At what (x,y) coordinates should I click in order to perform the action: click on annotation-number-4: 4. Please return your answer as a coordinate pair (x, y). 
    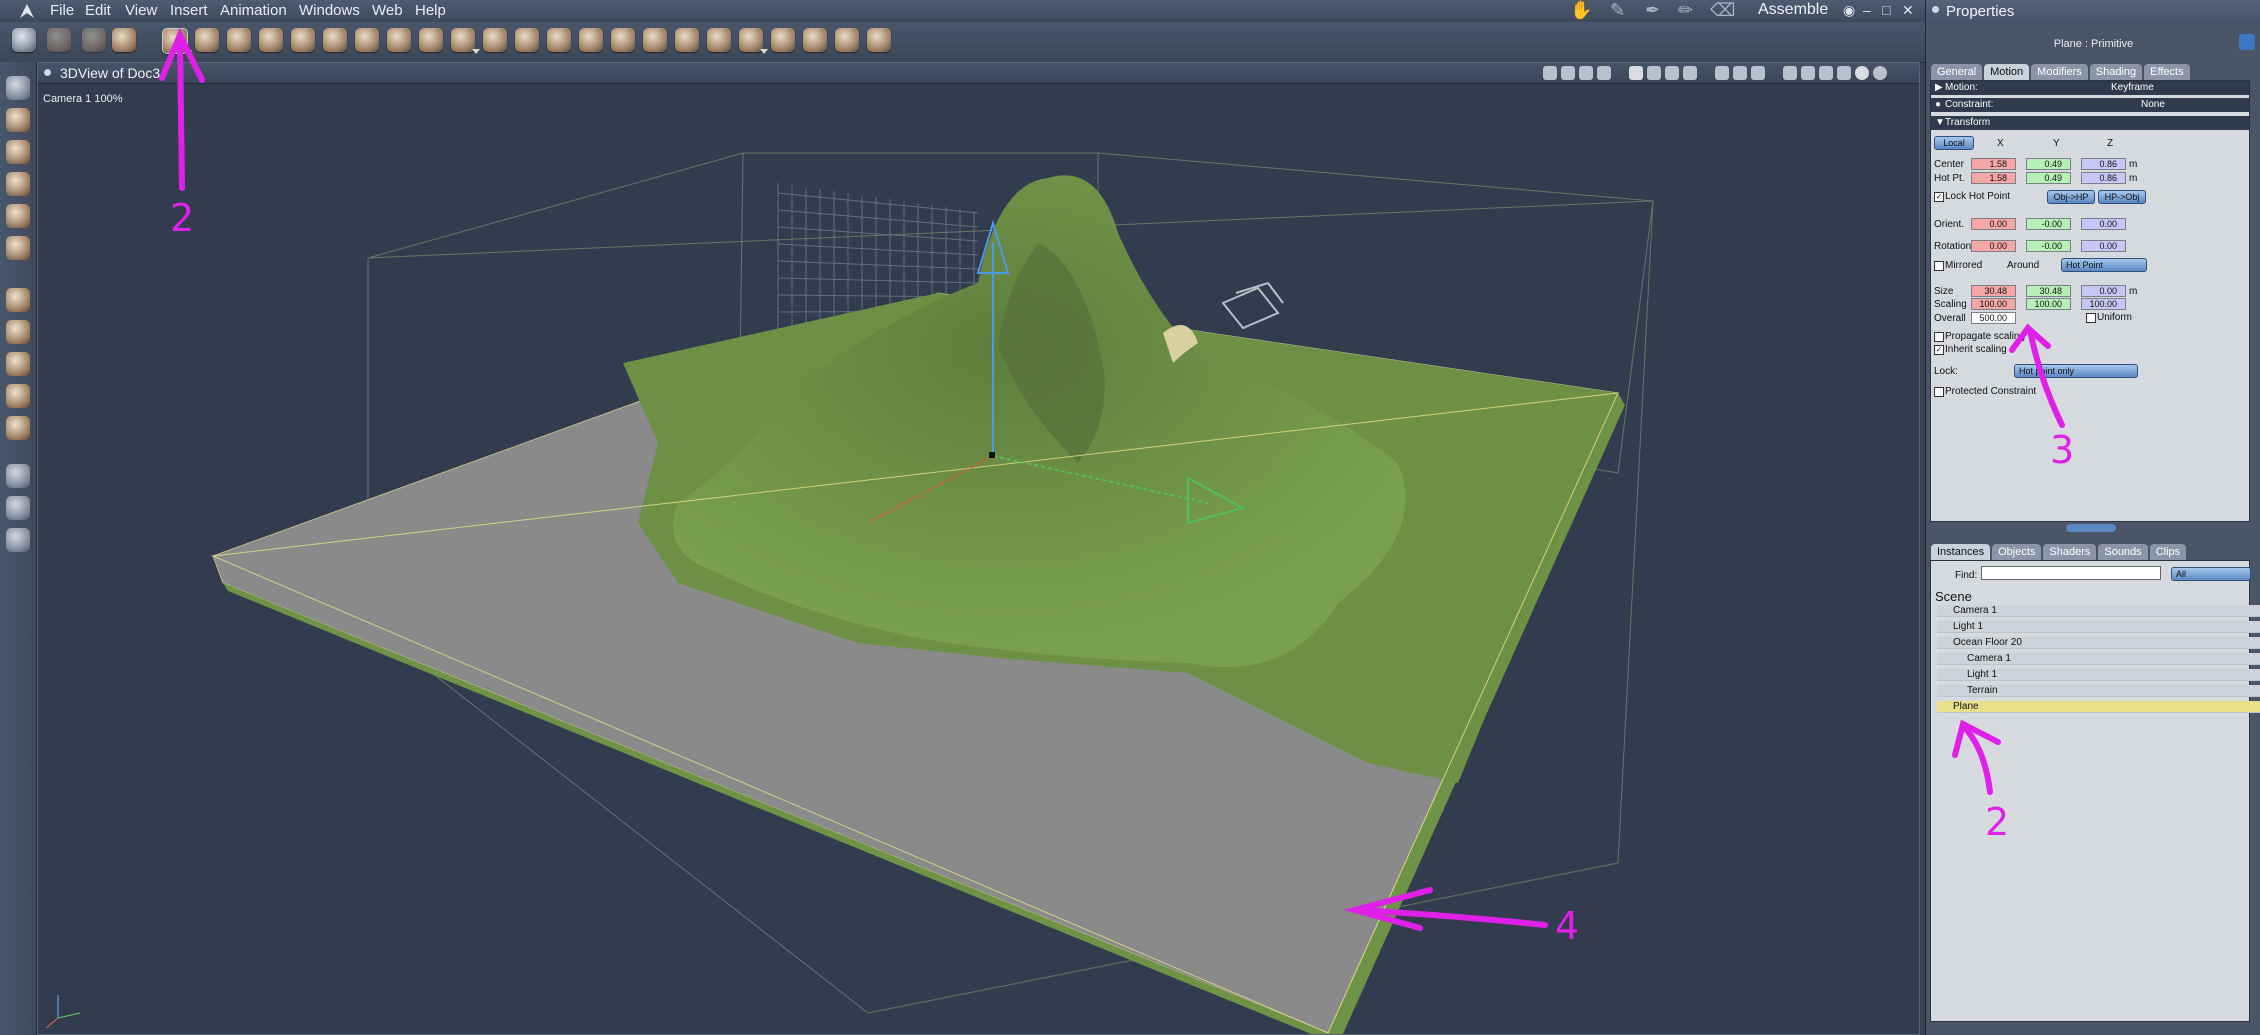
    Looking at the image, I should click on (1567, 926).